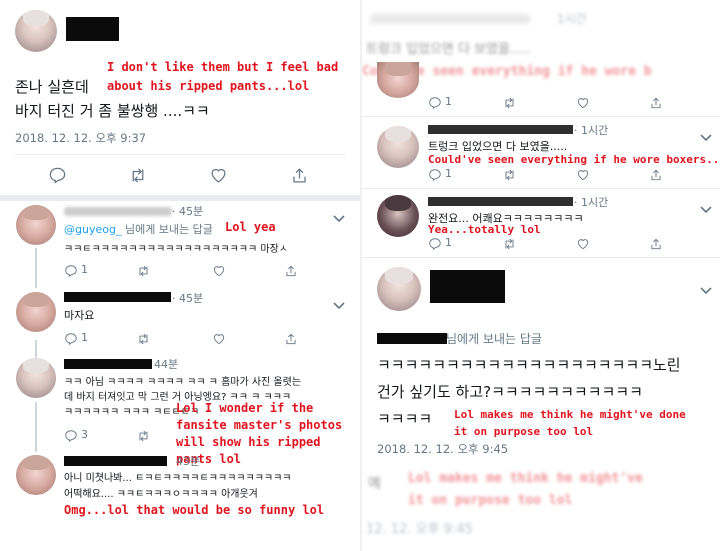 The height and width of the screenshot is (551, 720). What do you see at coordinates (166, 364) in the screenshot?
I see `reply-time: 44분` at bounding box center [166, 364].